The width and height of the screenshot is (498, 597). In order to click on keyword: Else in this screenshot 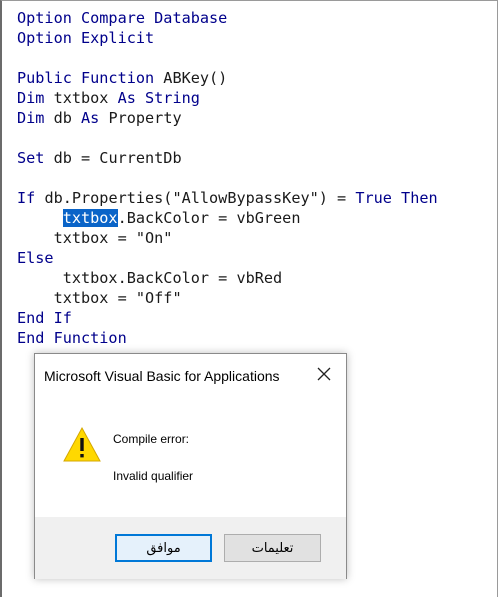, I will do `click(35, 258)`.